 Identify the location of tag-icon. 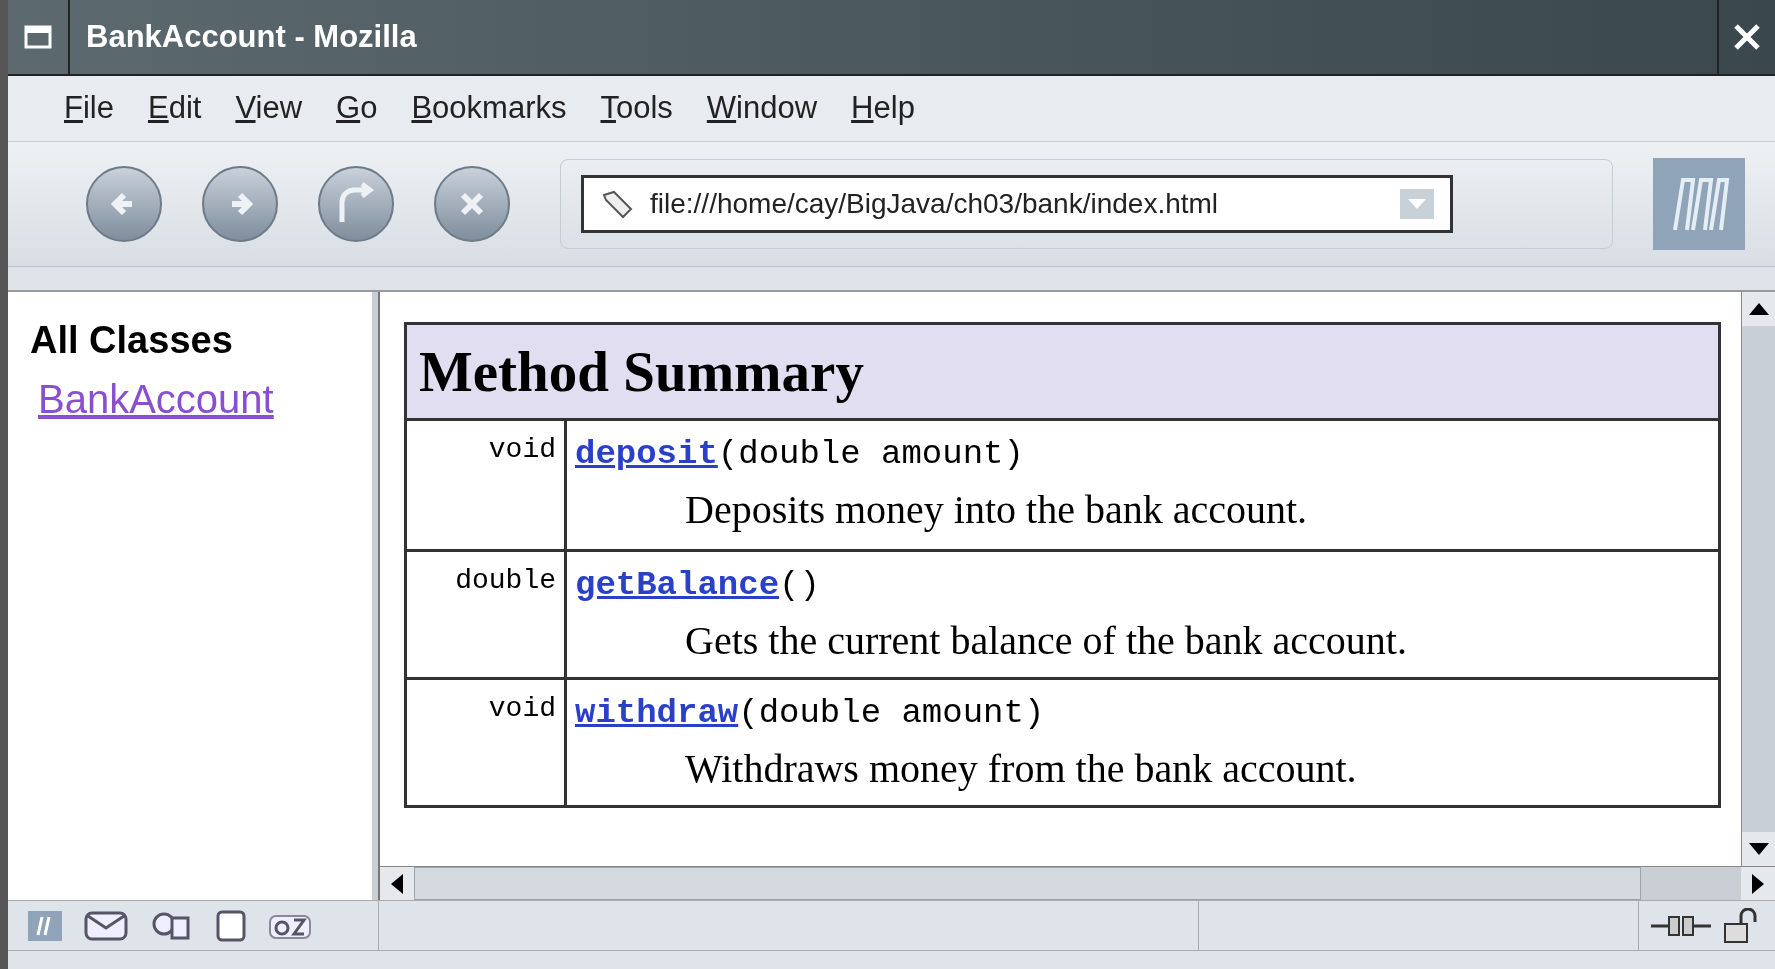
(617, 204).